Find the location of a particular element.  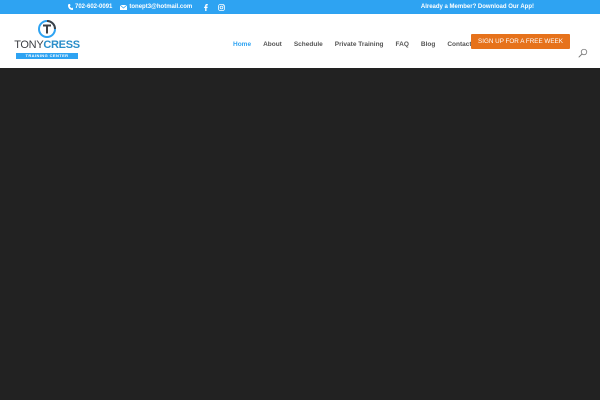

email-link: tonept3@hotmail.com is located at coordinates (156, 7).